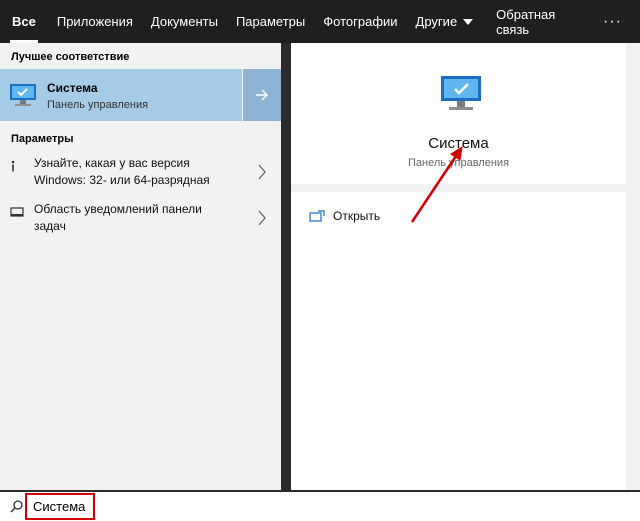  I want to click on arrow-right-icon, so click(262, 95).